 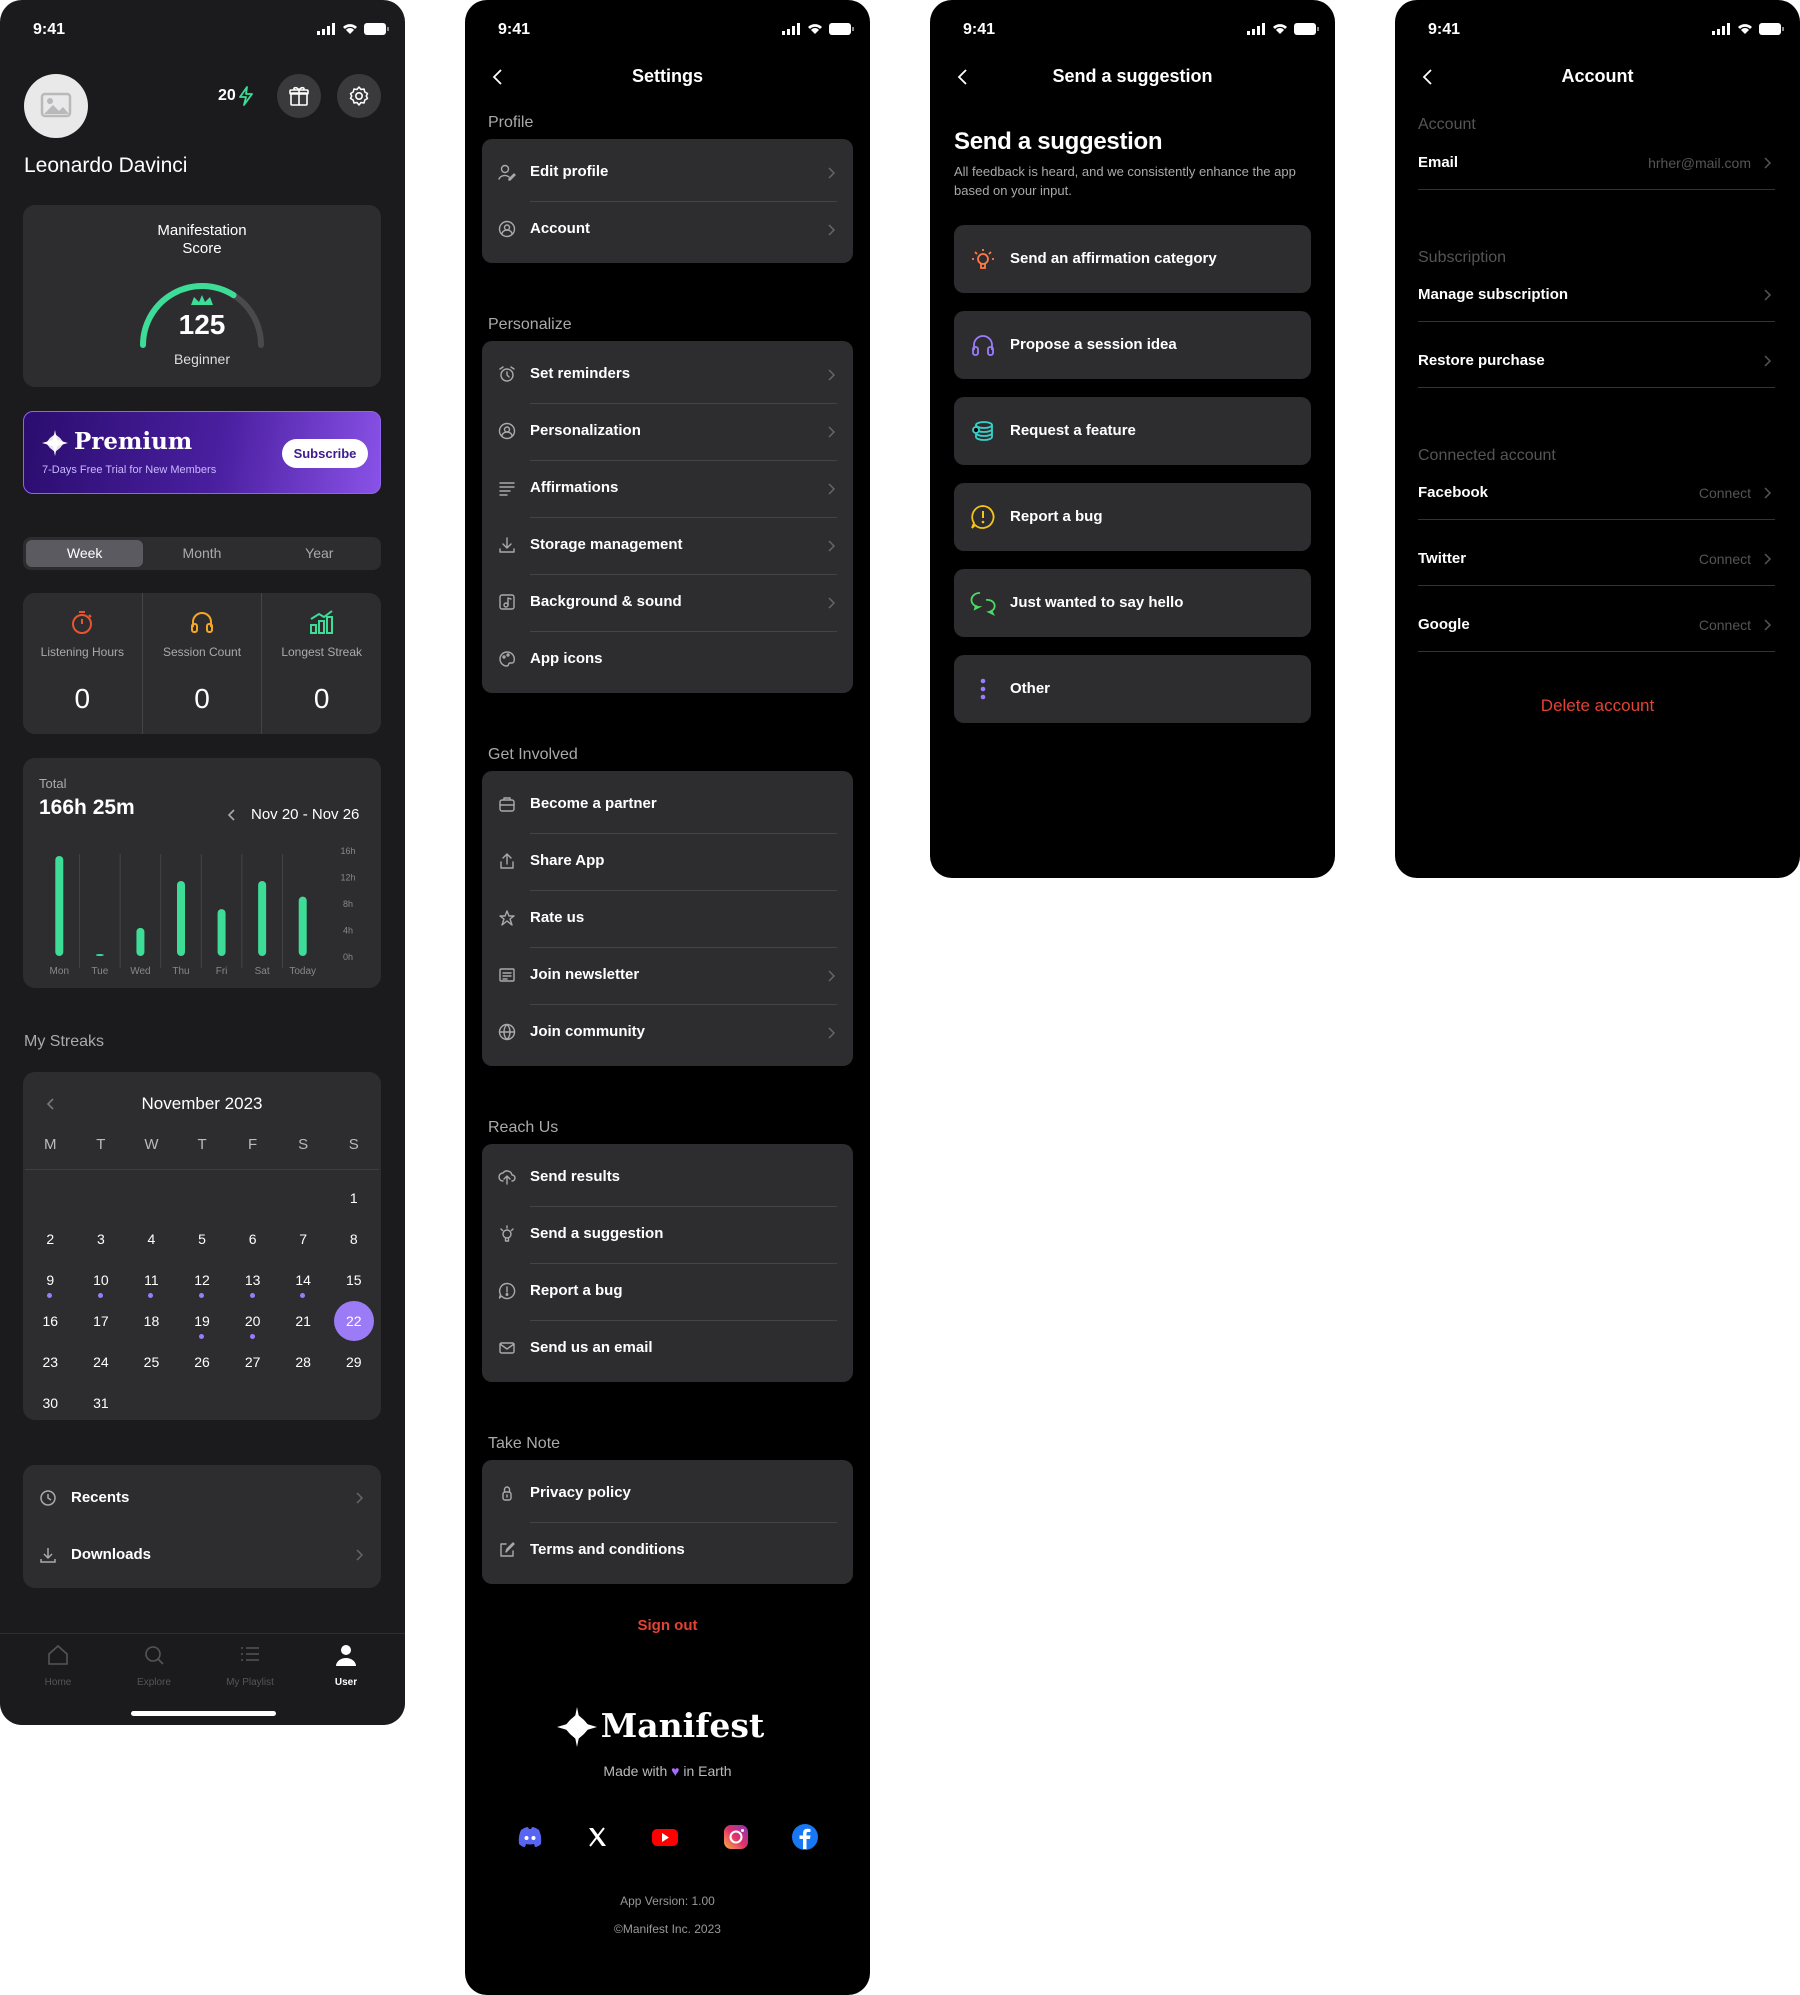 I want to click on calendar-day: 11, so click(x=151, y=1280).